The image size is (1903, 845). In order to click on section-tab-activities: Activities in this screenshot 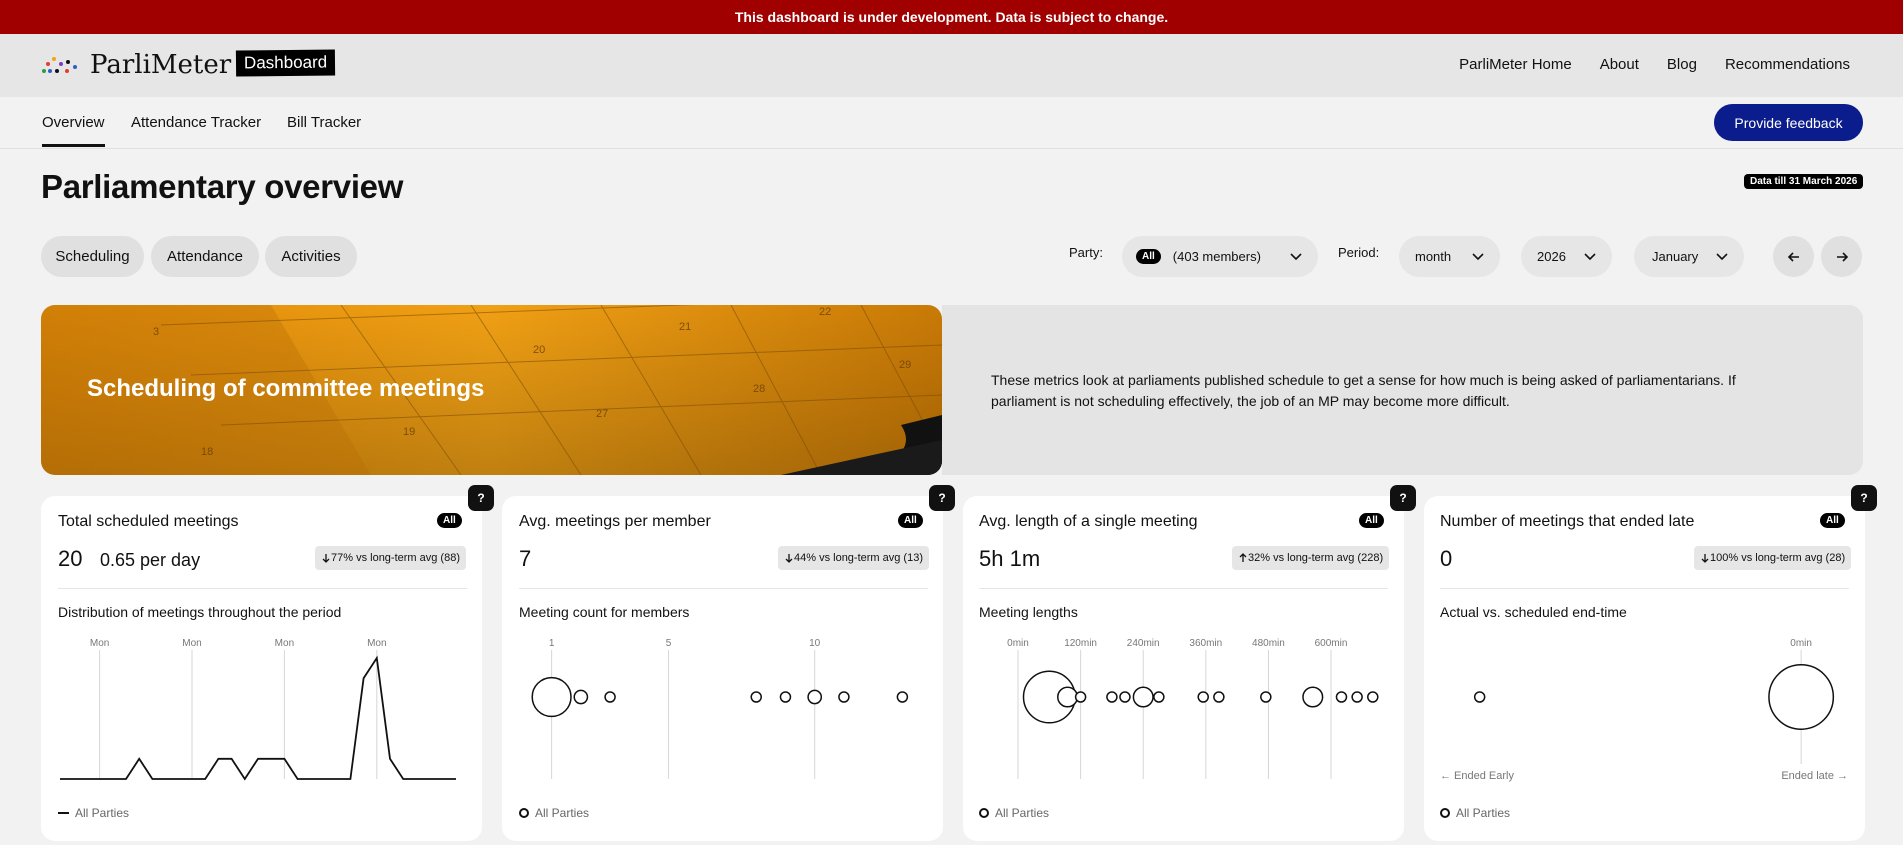, I will do `click(311, 256)`.